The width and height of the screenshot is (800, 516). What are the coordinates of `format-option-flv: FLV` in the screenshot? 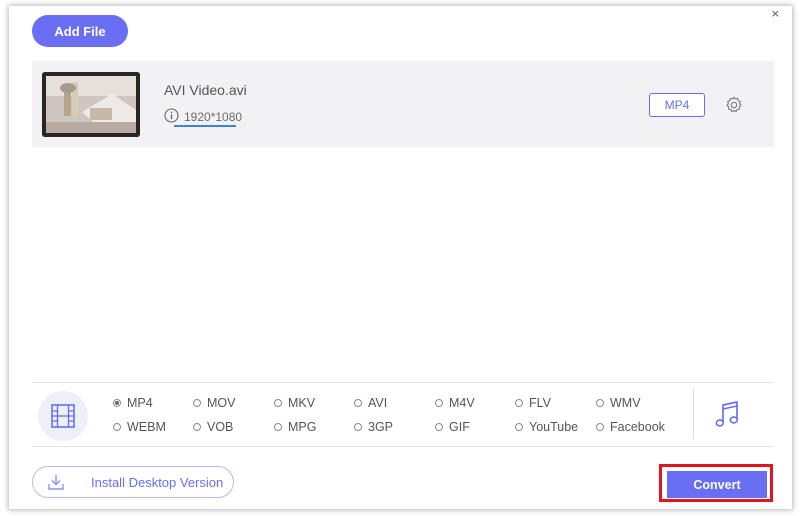 It's located at (533, 403).